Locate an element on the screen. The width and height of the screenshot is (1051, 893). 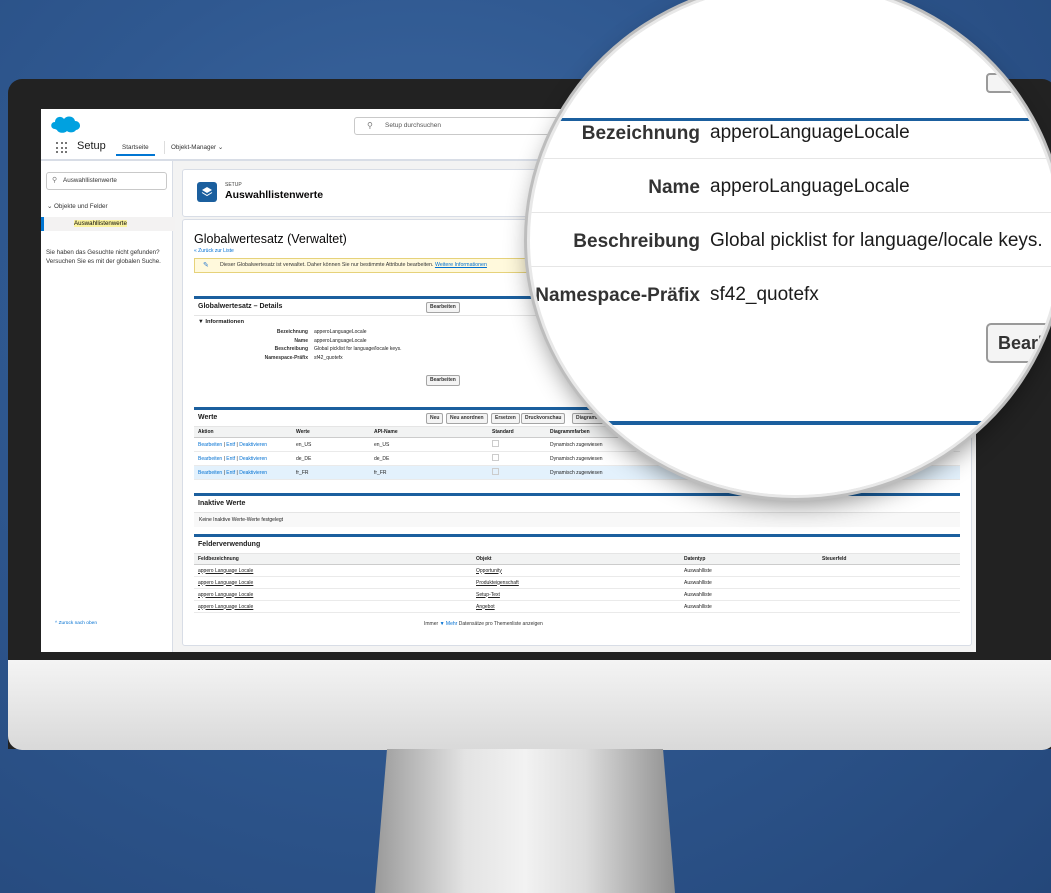
magnified-label: Namespace-Präfix is located at coordinates (617, 295).